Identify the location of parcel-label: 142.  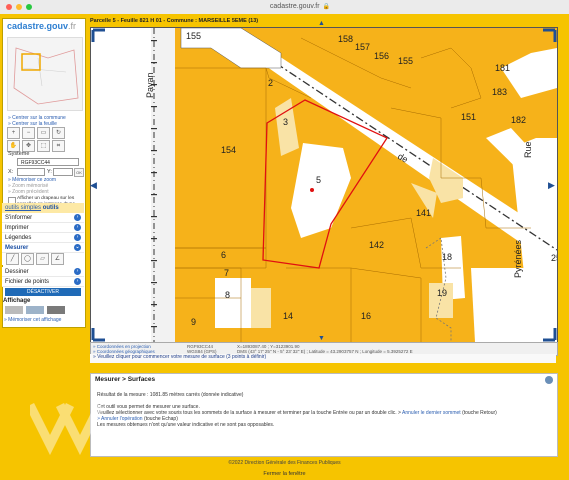
(376, 245).